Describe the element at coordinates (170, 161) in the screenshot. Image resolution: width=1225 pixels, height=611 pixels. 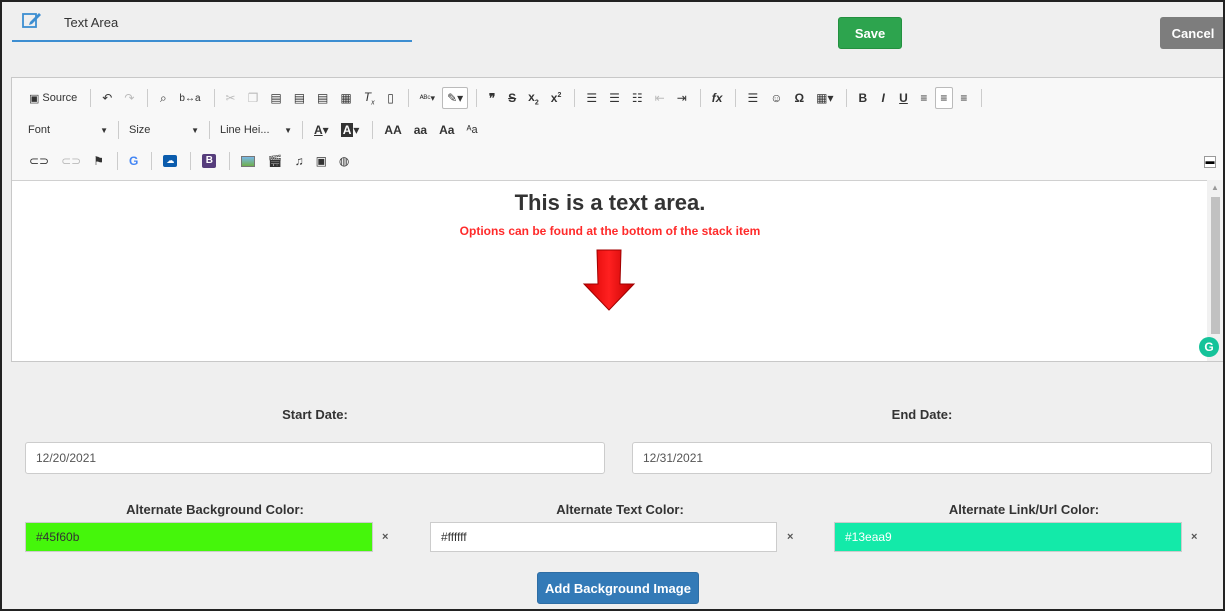
I see `onedrive-icon: ☁` at that location.